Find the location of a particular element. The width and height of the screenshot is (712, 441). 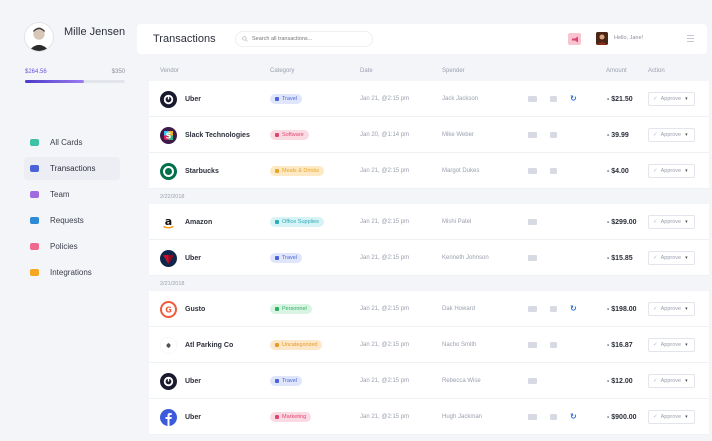

amount: - $12.00 is located at coordinates (620, 381).